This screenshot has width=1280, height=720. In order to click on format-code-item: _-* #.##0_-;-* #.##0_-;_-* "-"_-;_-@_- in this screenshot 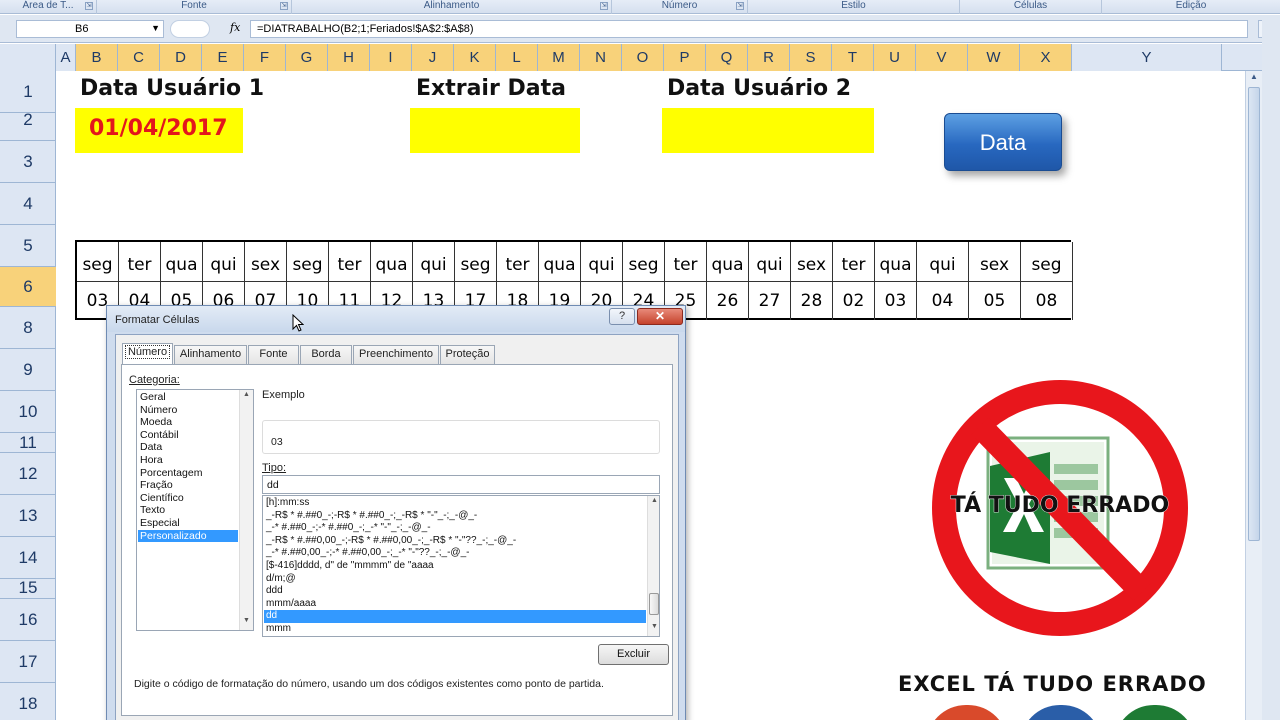, I will do `click(455, 528)`.